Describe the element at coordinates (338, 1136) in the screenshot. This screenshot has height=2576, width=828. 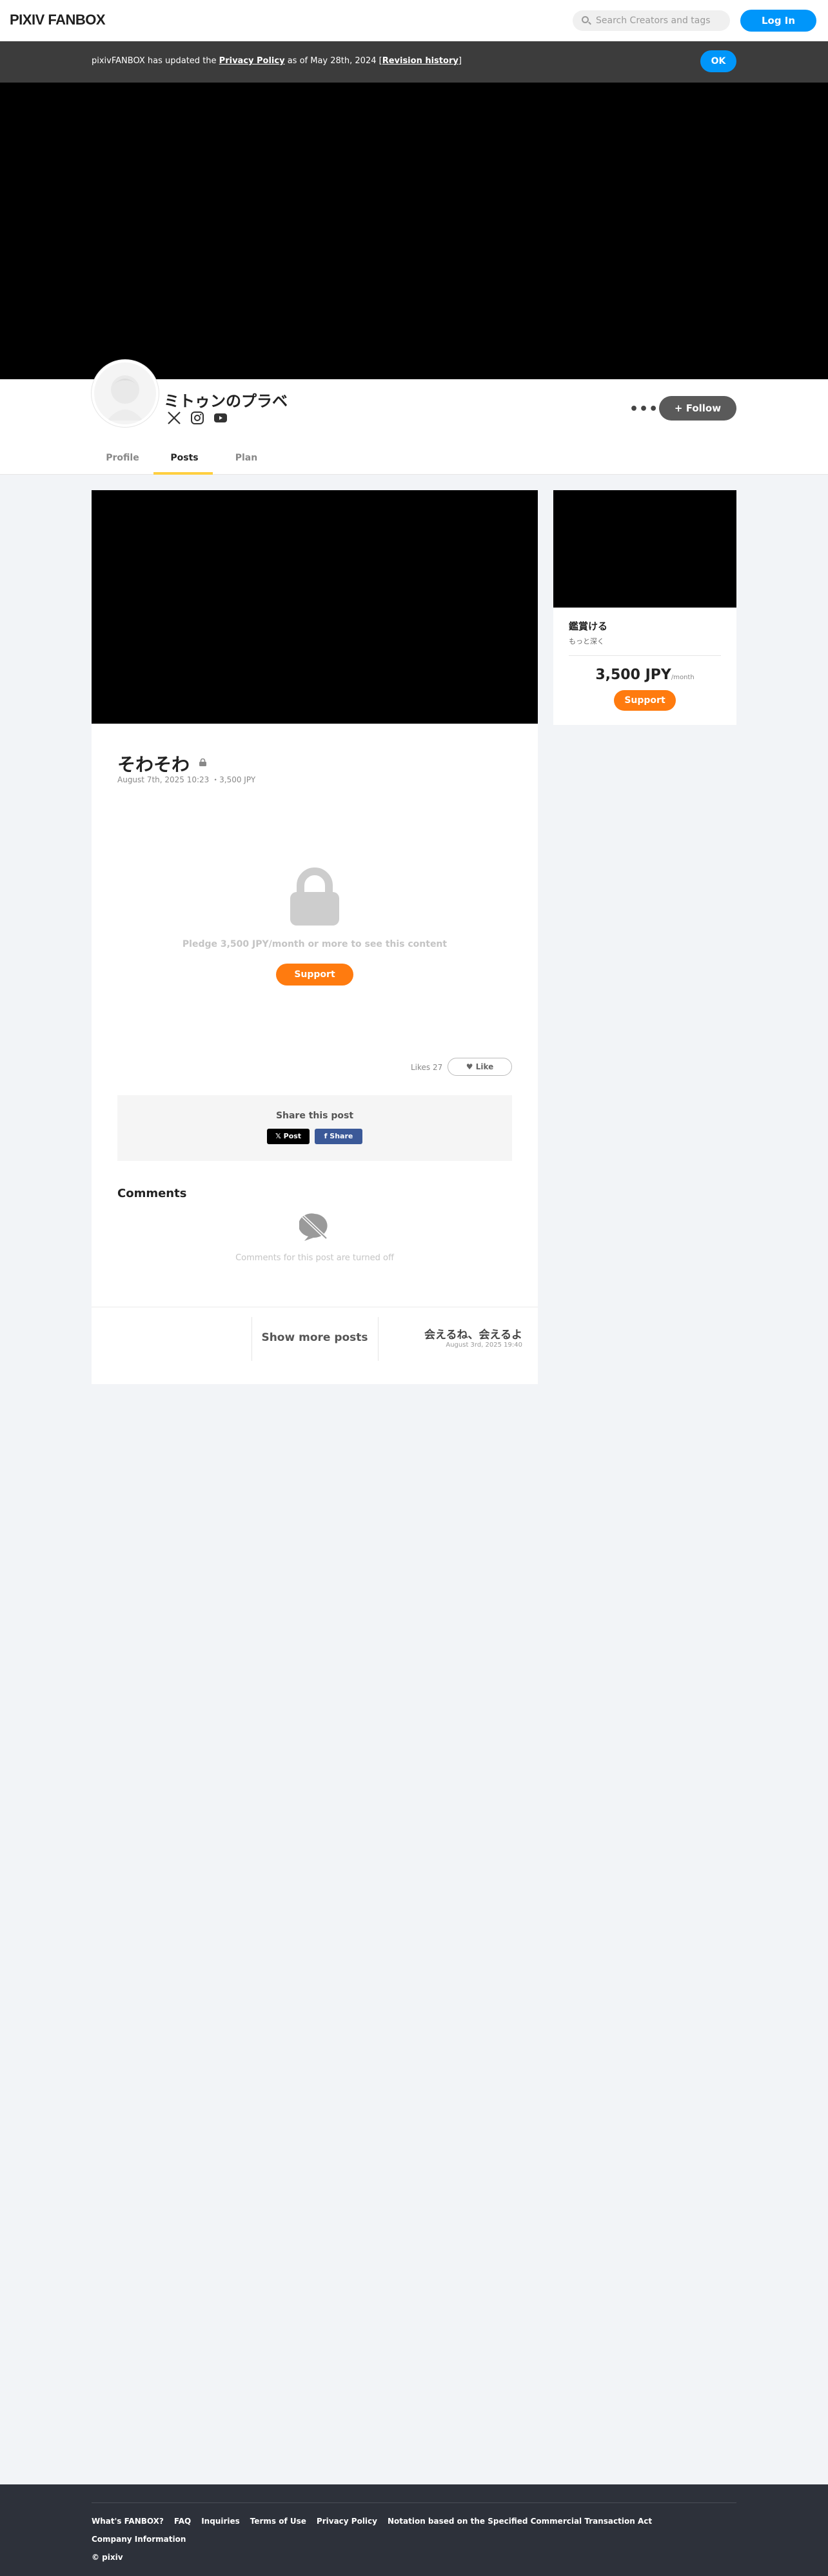
I see `facebook-share-button: f Share` at that location.